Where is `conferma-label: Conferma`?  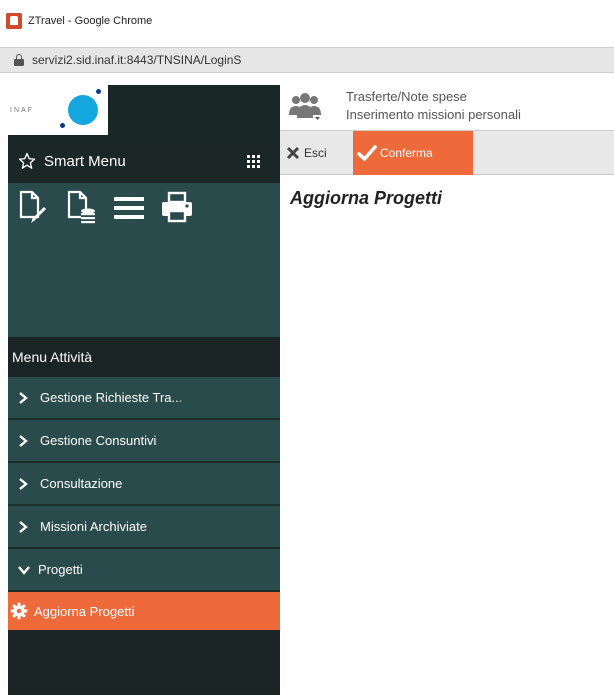 conferma-label: Conferma is located at coordinates (406, 153).